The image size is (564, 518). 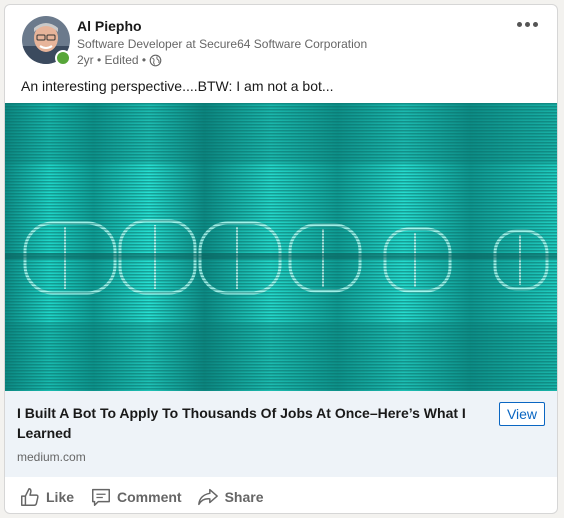 I want to click on post-meta-text: 2yr • Edited •, so click(x=112, y=60).